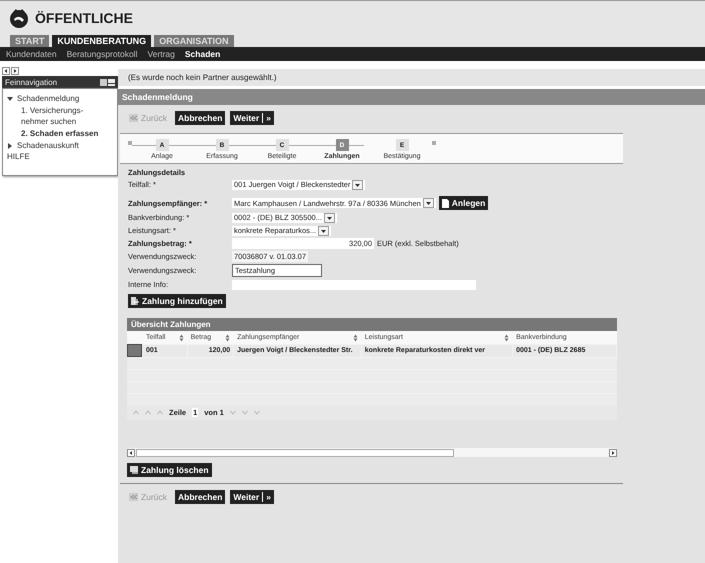 The width and height of the screenshot is (705, 563). What do you see at coordinates (102, 54) in the screenshot?
I see `subnav-link: Beratungsprotokoll` at bounding box center [102, 54].